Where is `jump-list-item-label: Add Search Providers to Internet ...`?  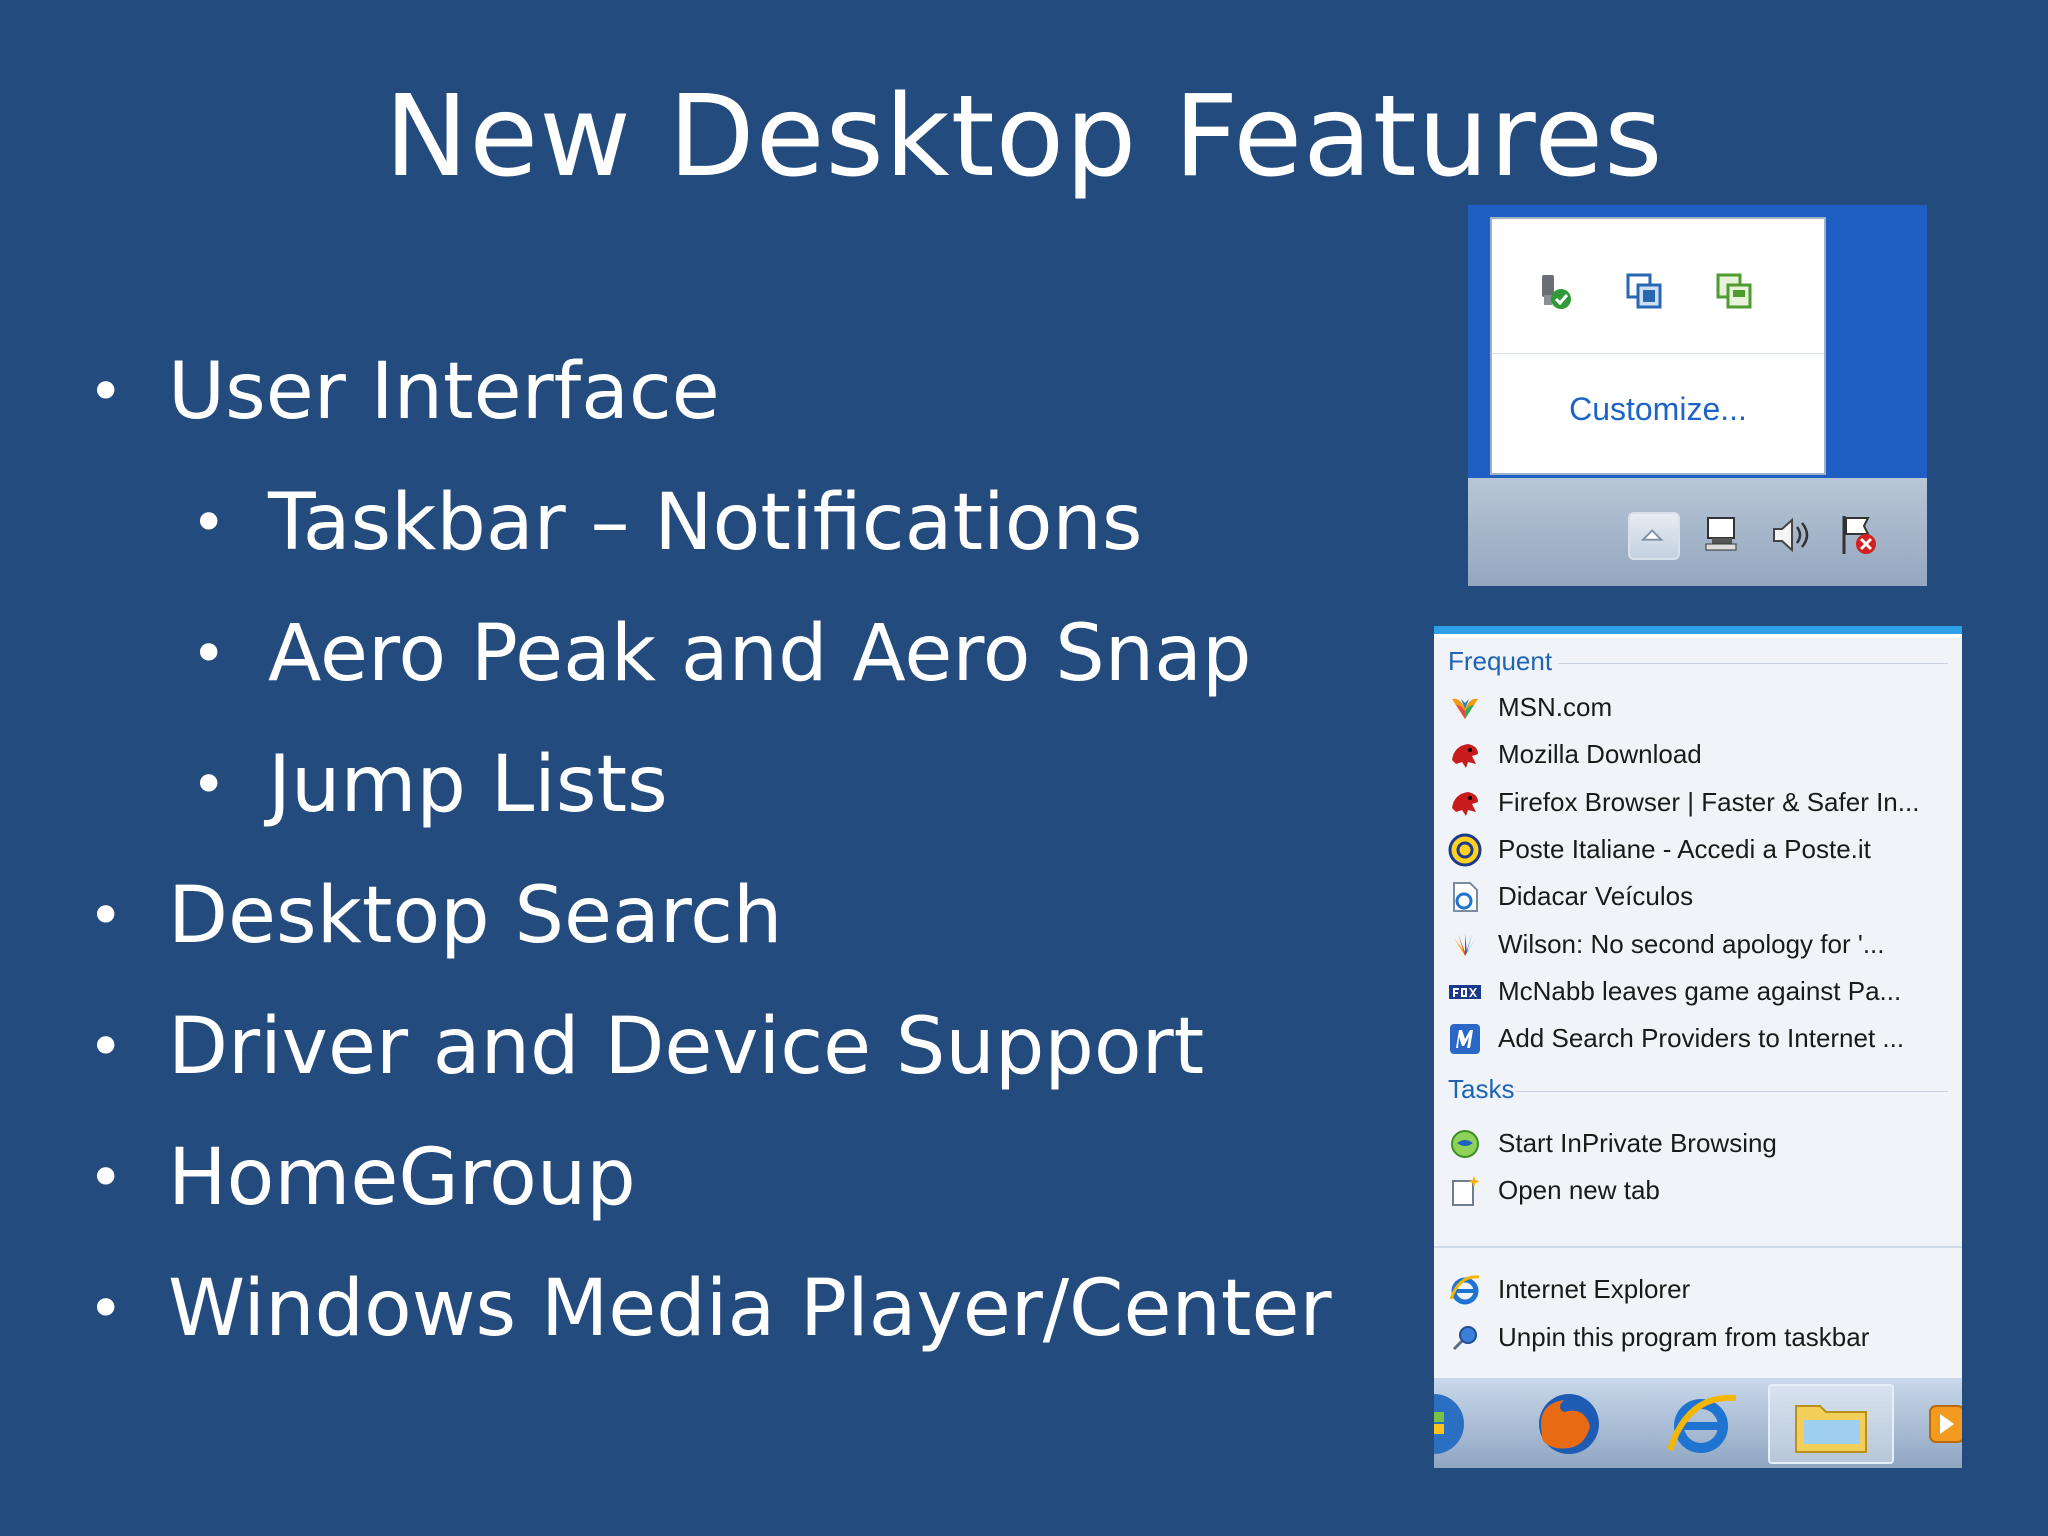
jump-list-item-label: Add Search Providers to Internet ... is located at coordinates (1701, 1038).